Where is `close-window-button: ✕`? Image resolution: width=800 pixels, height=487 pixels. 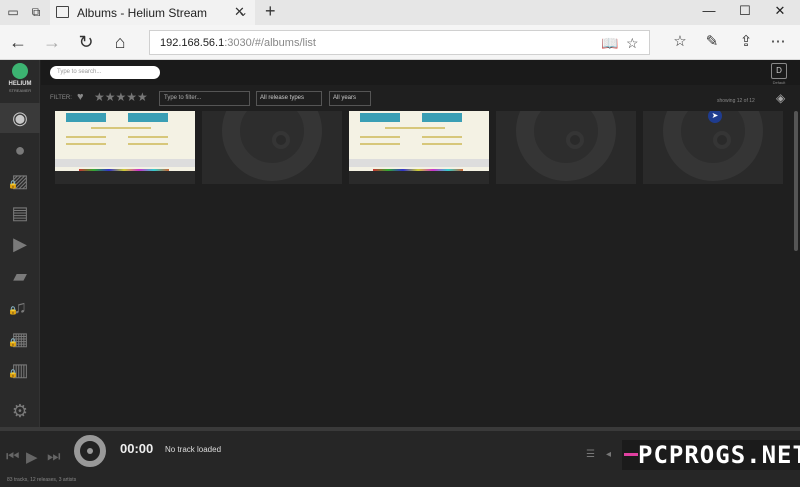
close-window-button: ✕ is located at coordinates (780, 12).